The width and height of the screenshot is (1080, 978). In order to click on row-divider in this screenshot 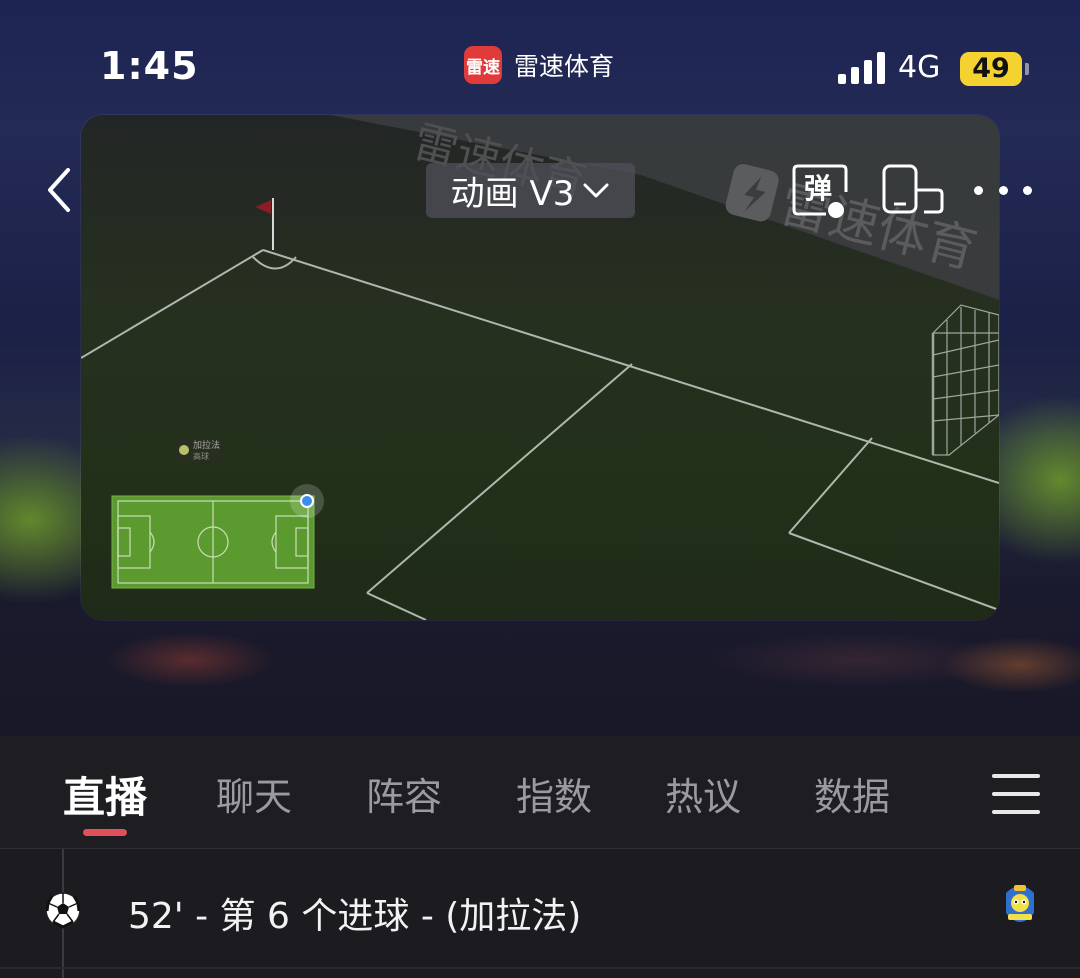, I will do `click(540, 968)`.